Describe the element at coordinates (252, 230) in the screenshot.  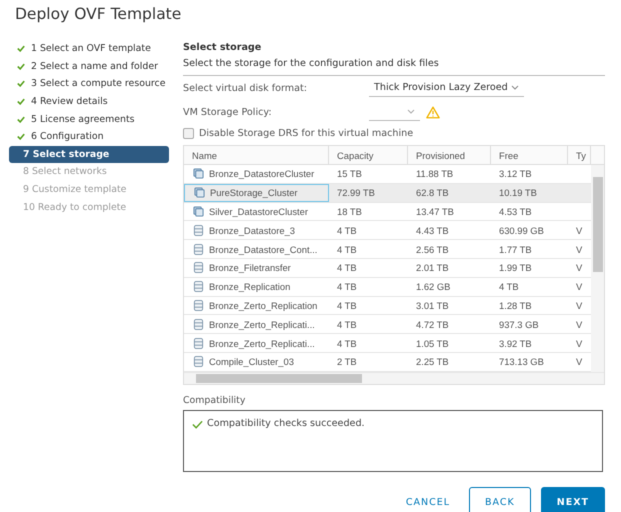
I see `table-cell: Bronze_Datastore_3` at that location.